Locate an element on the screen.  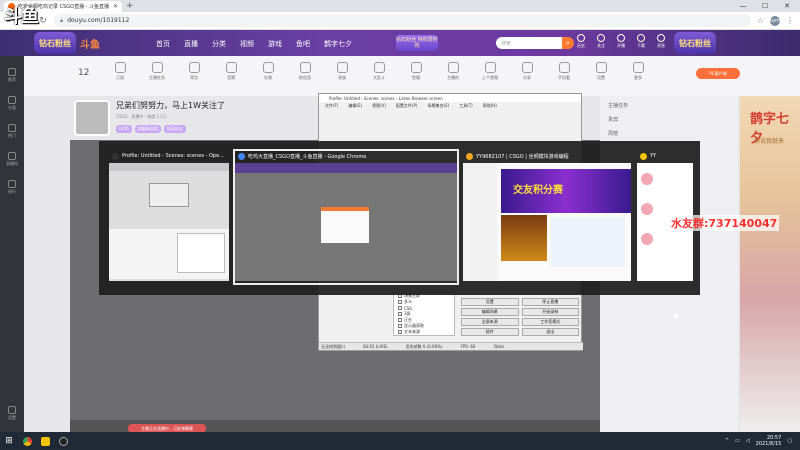
obs-stop-stream-button: 停止直播 is located at coordinates (550, 302).